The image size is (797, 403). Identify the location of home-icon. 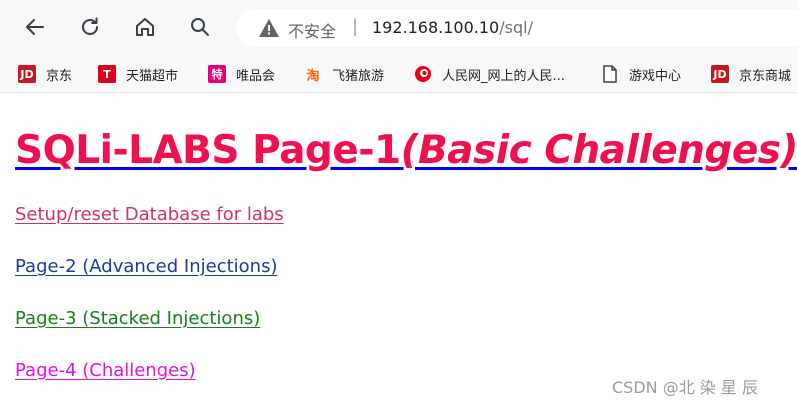
(145, 27).